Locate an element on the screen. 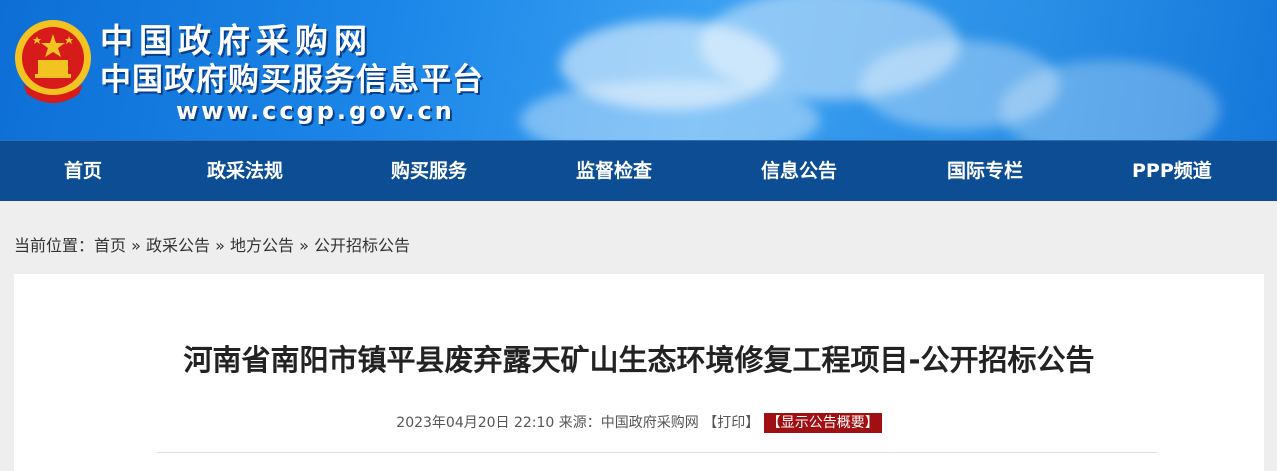 The width and height of the screenshot is (1277, 471). article-source: 中国政府采购网 is located at coordinates (649, 423).